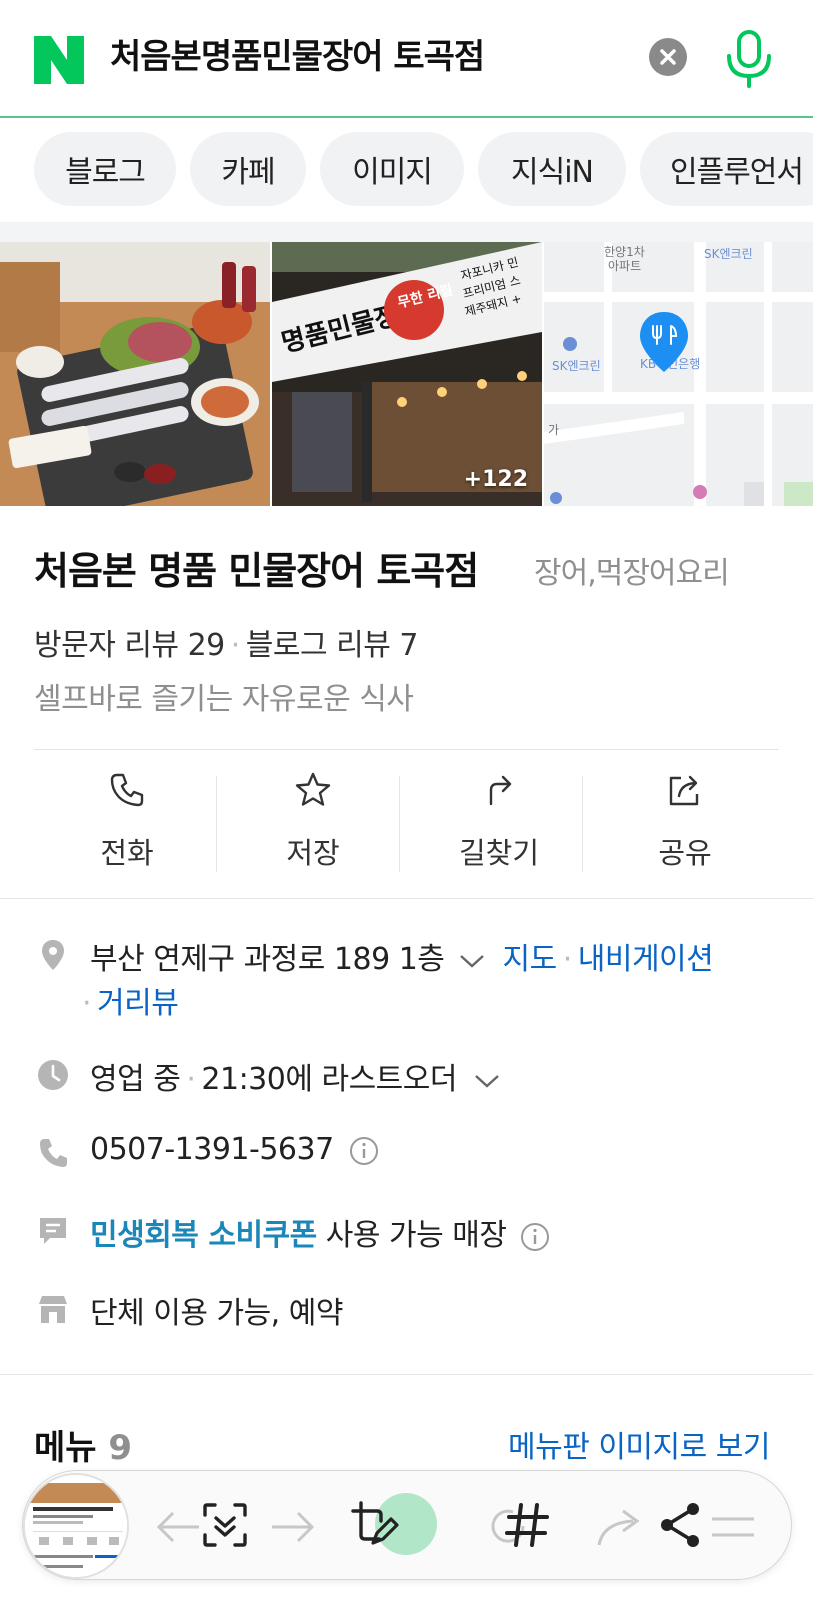 Image resolution: width=813 pixels, height=1600 pixels. Describe the element at coordinates (105, 169) in the screenshot. I see `tab-blog: 블로그` at that location.